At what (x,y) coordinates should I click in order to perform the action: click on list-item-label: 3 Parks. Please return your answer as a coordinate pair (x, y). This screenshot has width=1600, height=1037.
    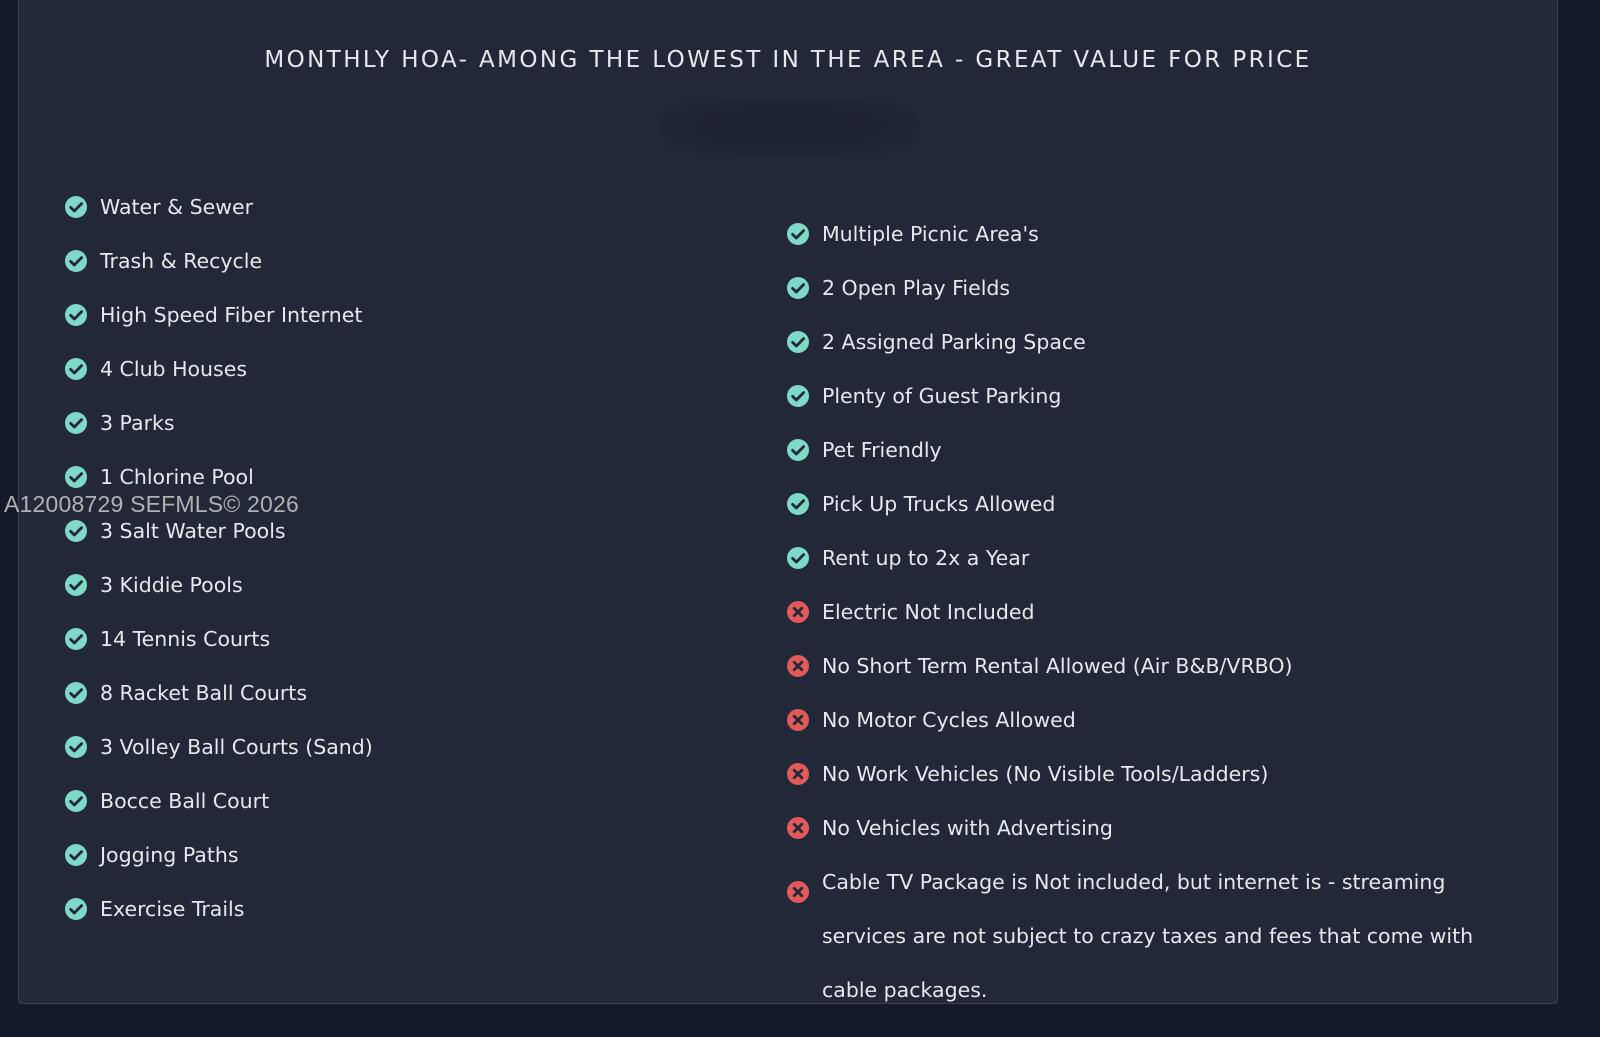
    Looking at the image, I should click on (137, 423).